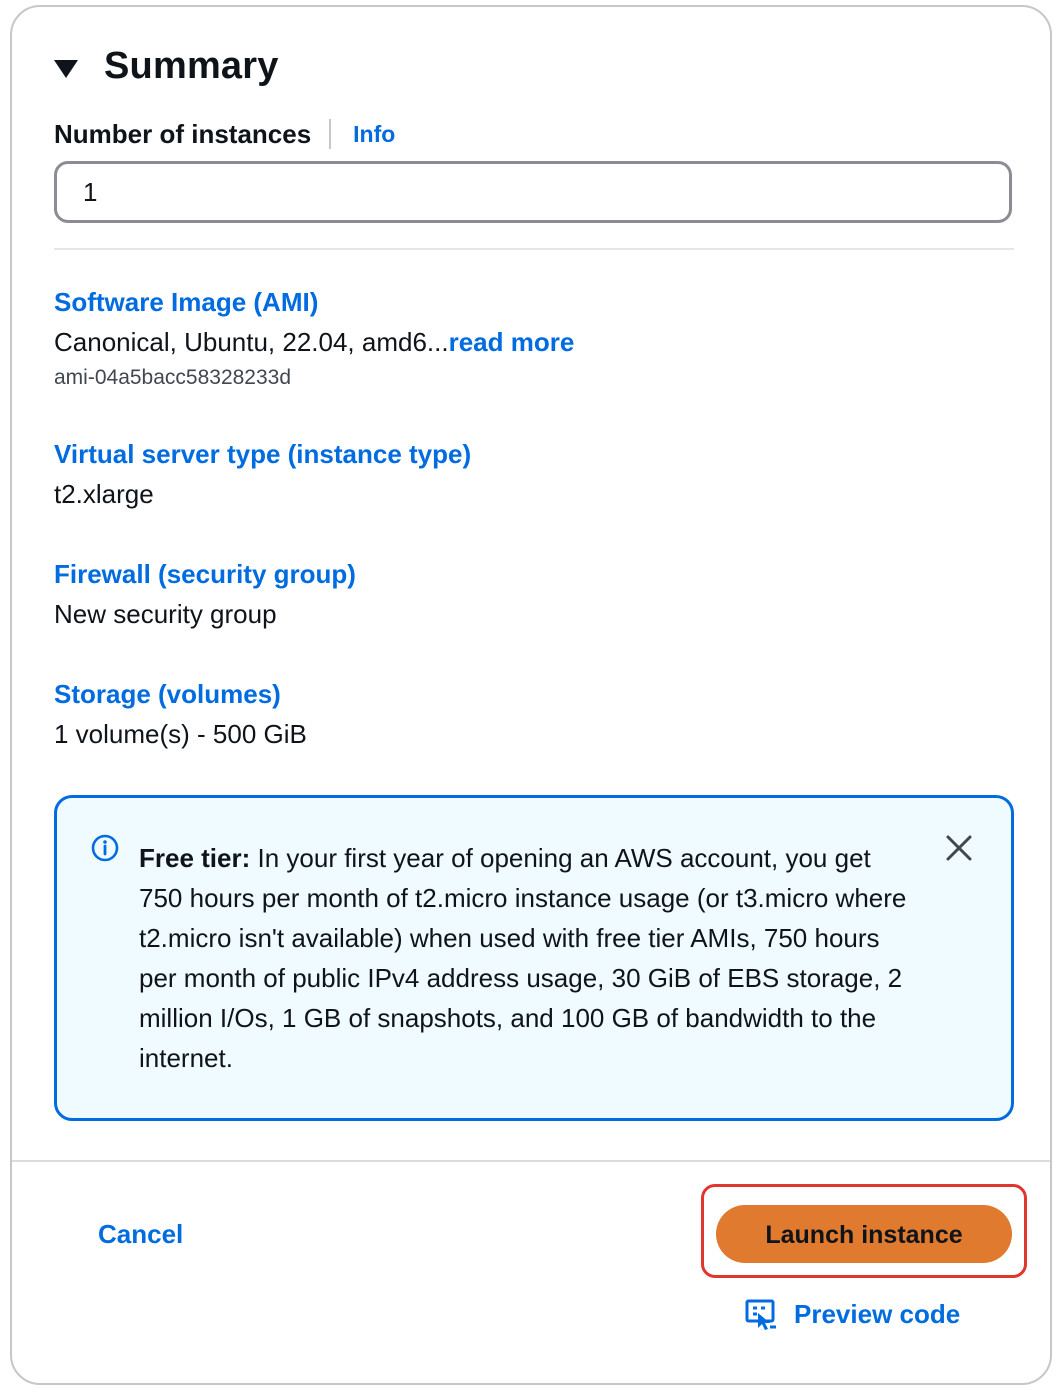  What do you see at coordinates (531, 1161) in the screenshot?
I see `footer-divider` at bounding box center [531, 1161].